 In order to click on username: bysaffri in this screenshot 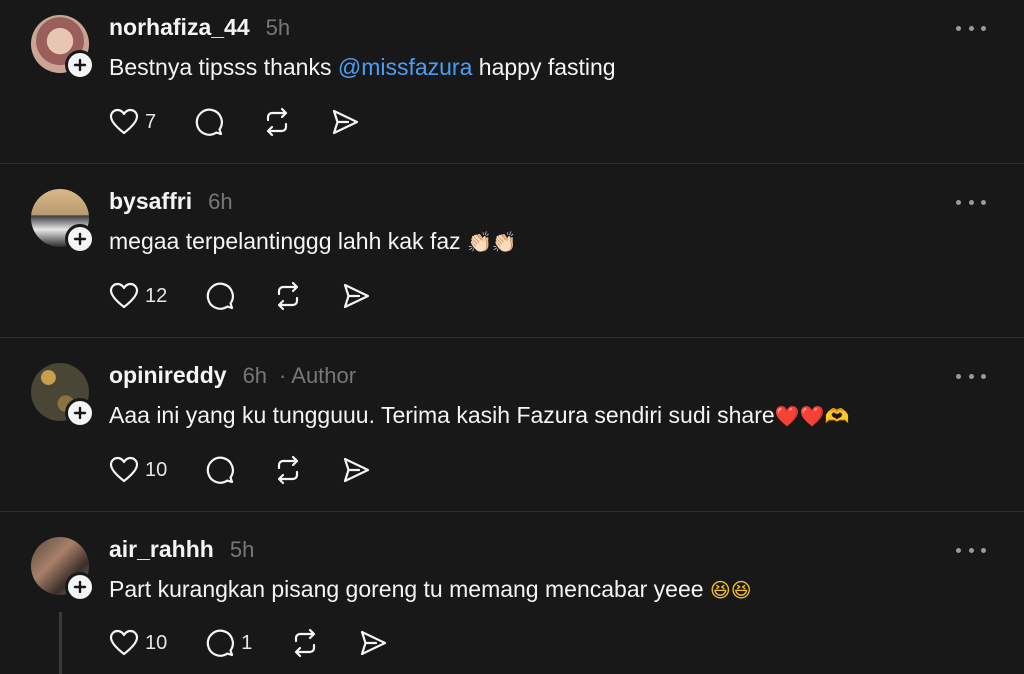, I will do `click(150, 201)`.